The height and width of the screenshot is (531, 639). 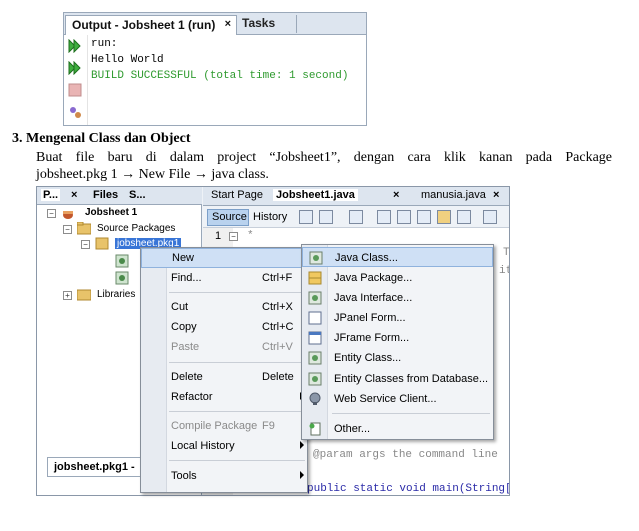 What do you see at coordinates (224, 348) in the screenshot?
I see `menu-item-paste: Paste Ctrl+V` at bounding box center [224, 348].